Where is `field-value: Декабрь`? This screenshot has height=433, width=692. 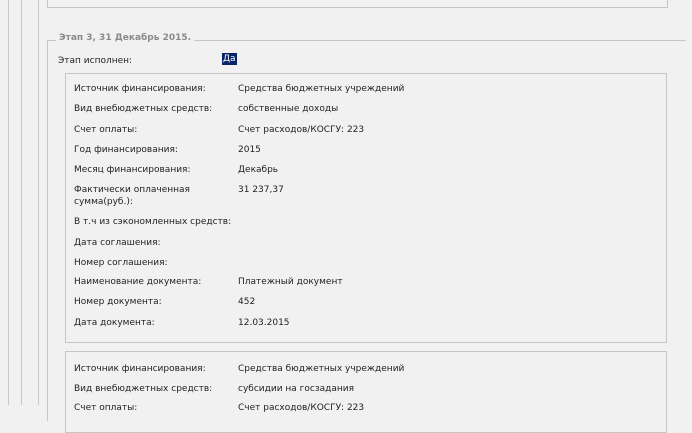 field-value: Декабрь is located at coordinates (258, 170).